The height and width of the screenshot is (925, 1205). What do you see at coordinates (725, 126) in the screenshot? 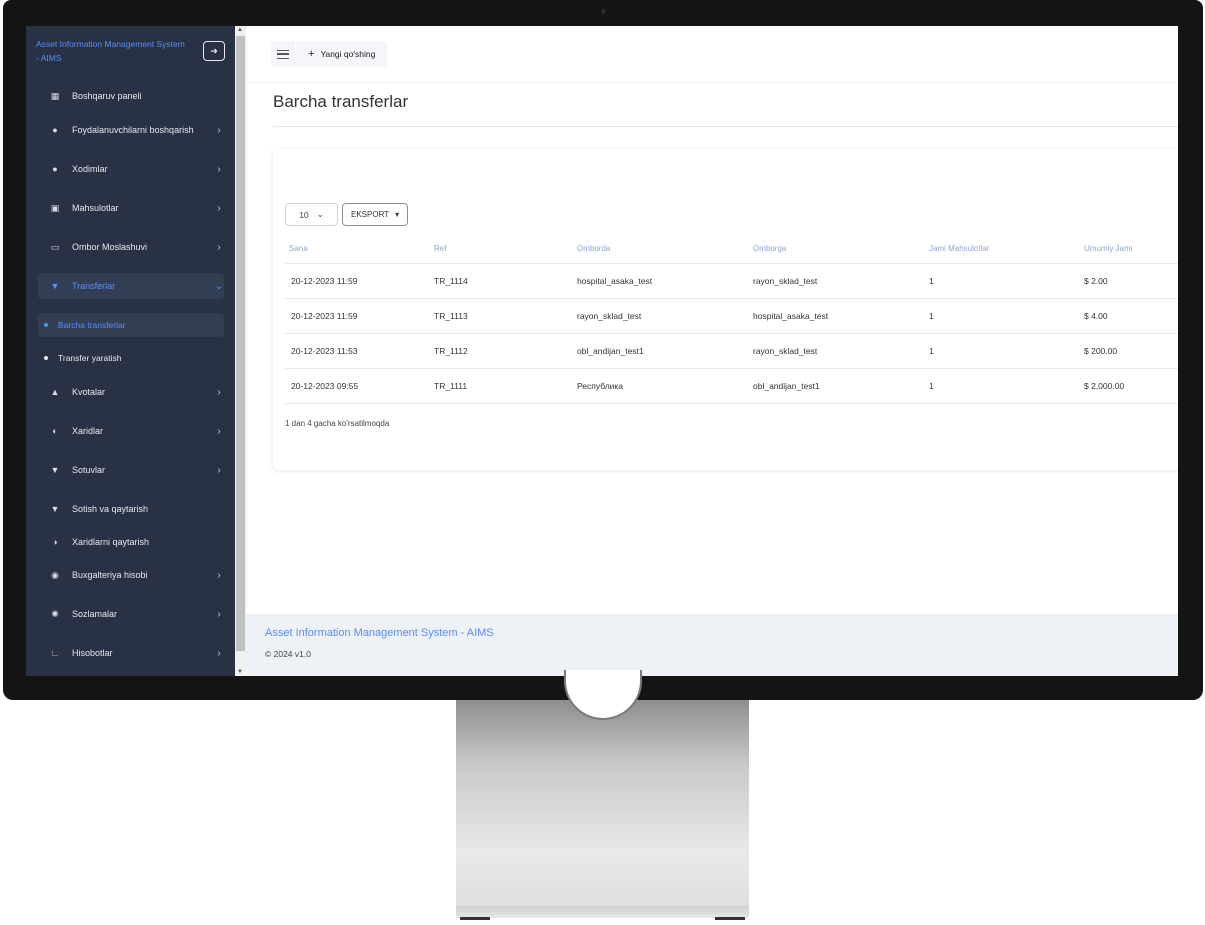
I see `divider` at bounding box center [725, 126].